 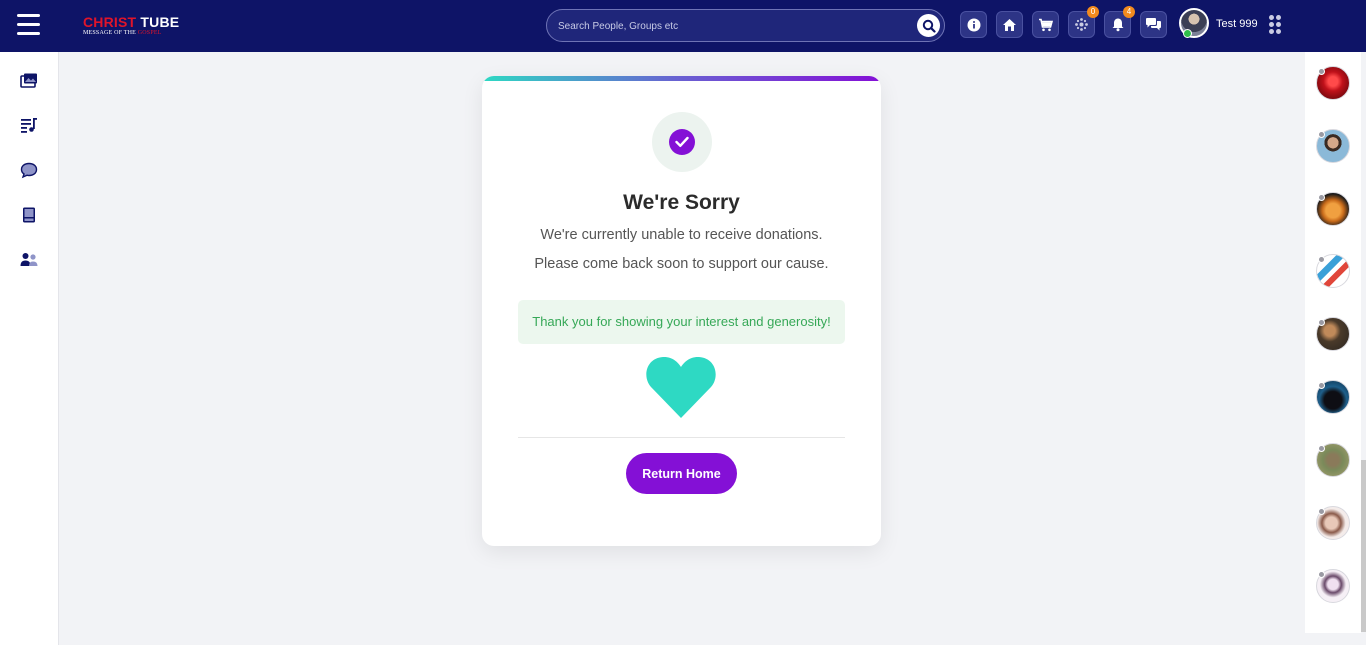 I want to click on search-input, so click(x=733, y=26).